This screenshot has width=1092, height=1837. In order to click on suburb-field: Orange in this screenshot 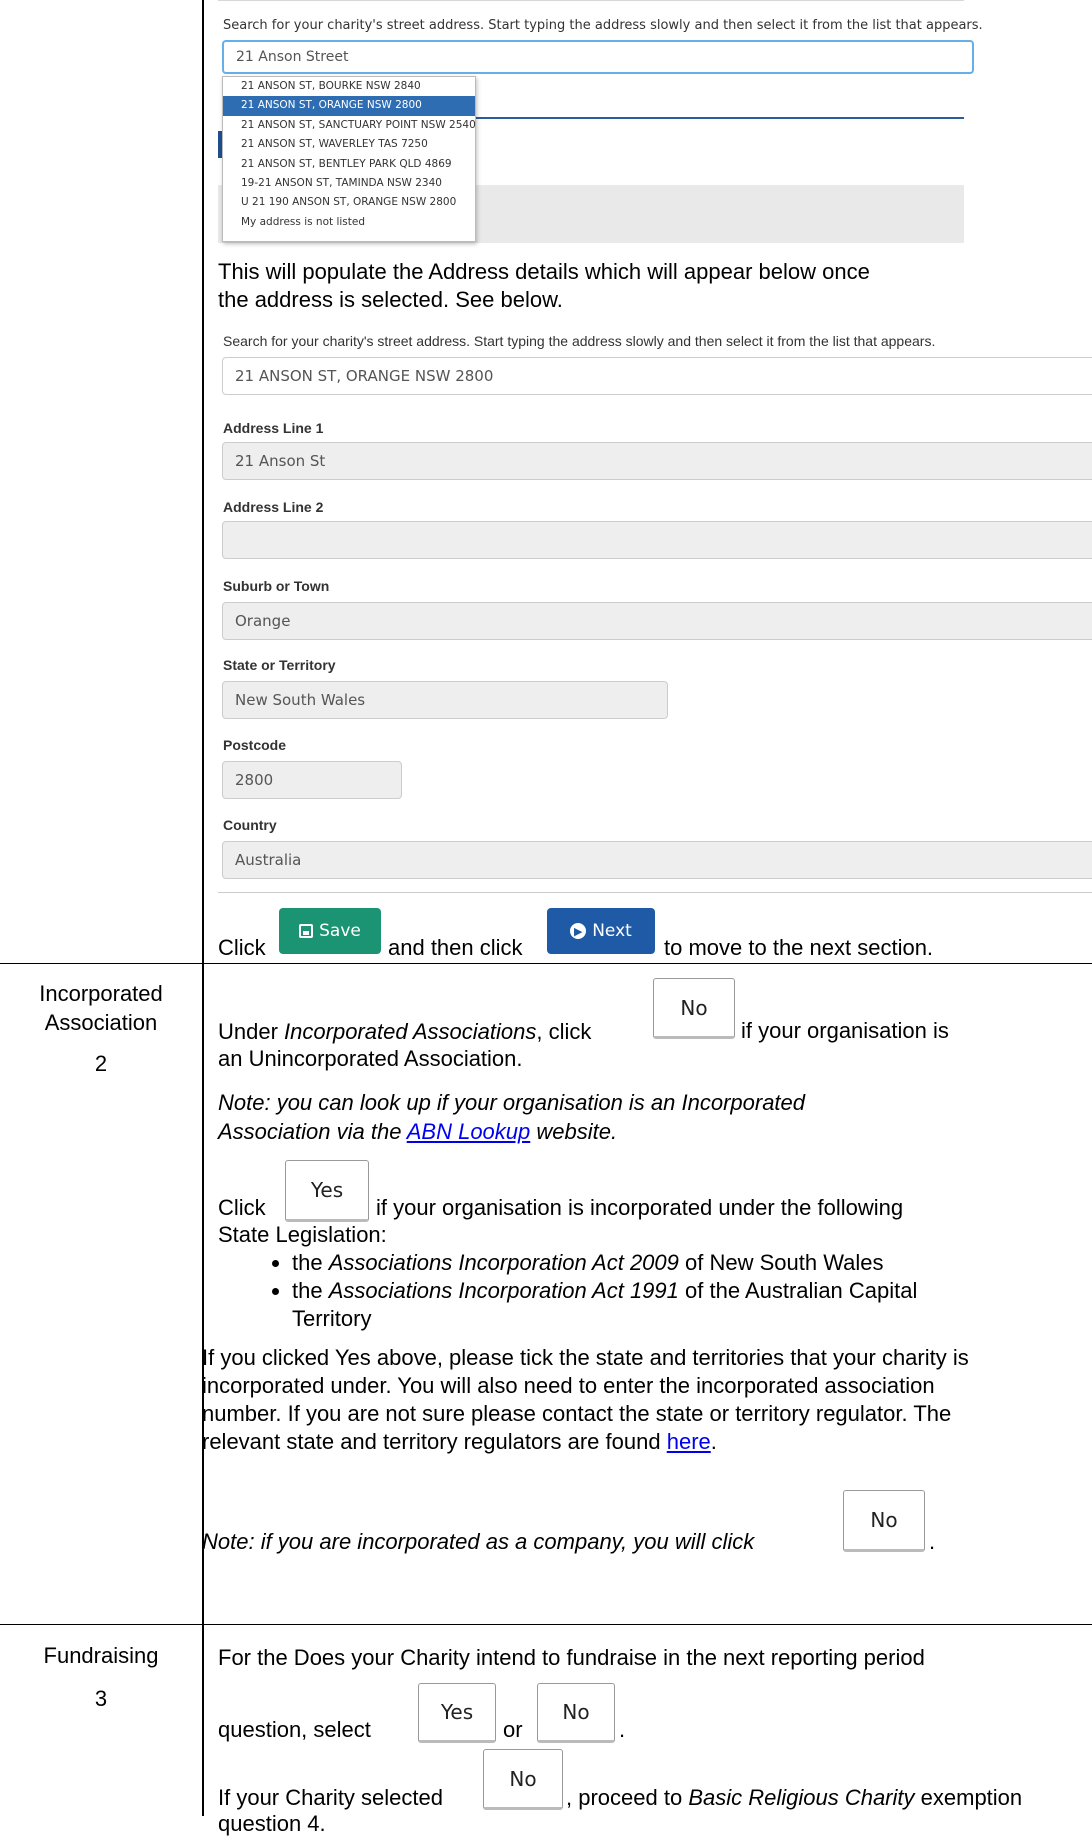, I will do `click(657, 621)`.